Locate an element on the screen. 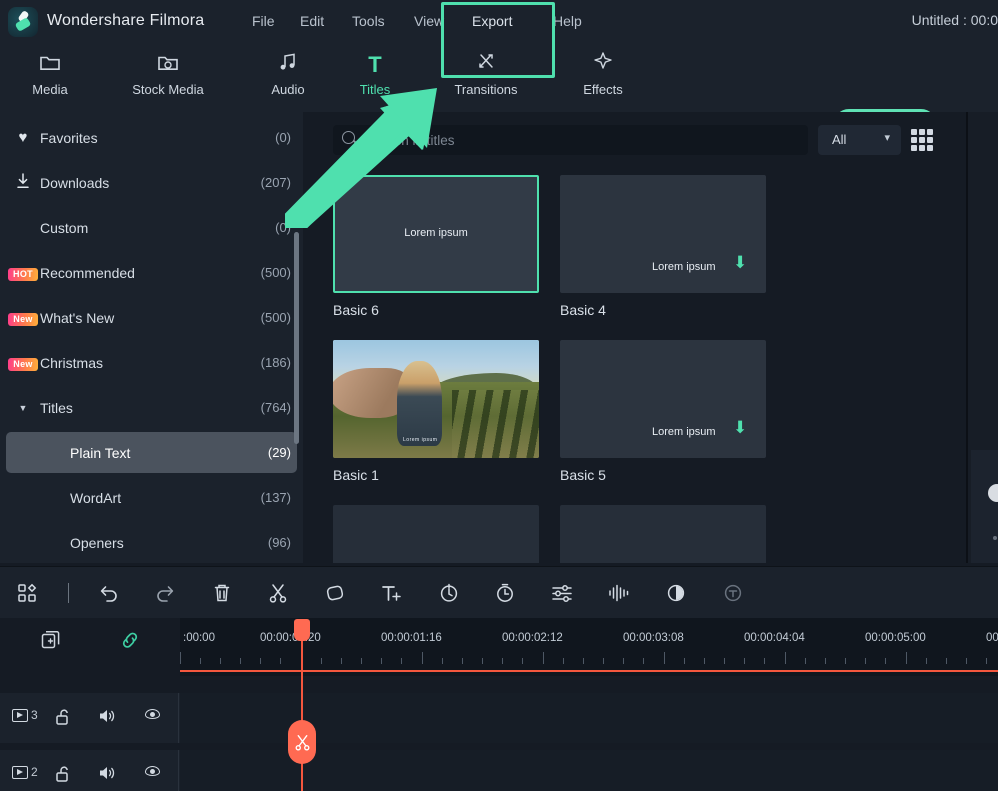 This screenshot has height=791, width=998. menu-view: View is located at coordinates (429, 21).